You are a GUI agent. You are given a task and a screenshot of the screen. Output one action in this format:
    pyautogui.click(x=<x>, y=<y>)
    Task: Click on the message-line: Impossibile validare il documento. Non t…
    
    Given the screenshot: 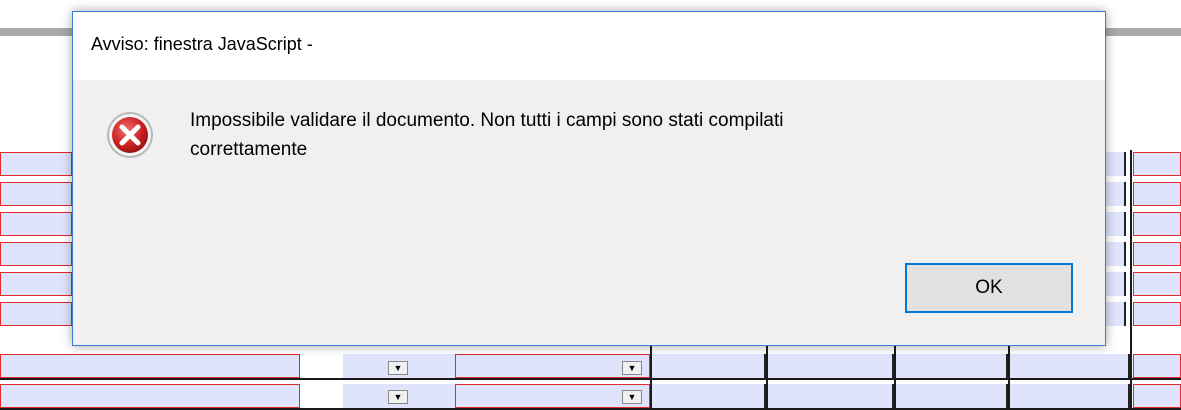 What is the action you would take?
    pyautogui.click(x=487, y=120)
    